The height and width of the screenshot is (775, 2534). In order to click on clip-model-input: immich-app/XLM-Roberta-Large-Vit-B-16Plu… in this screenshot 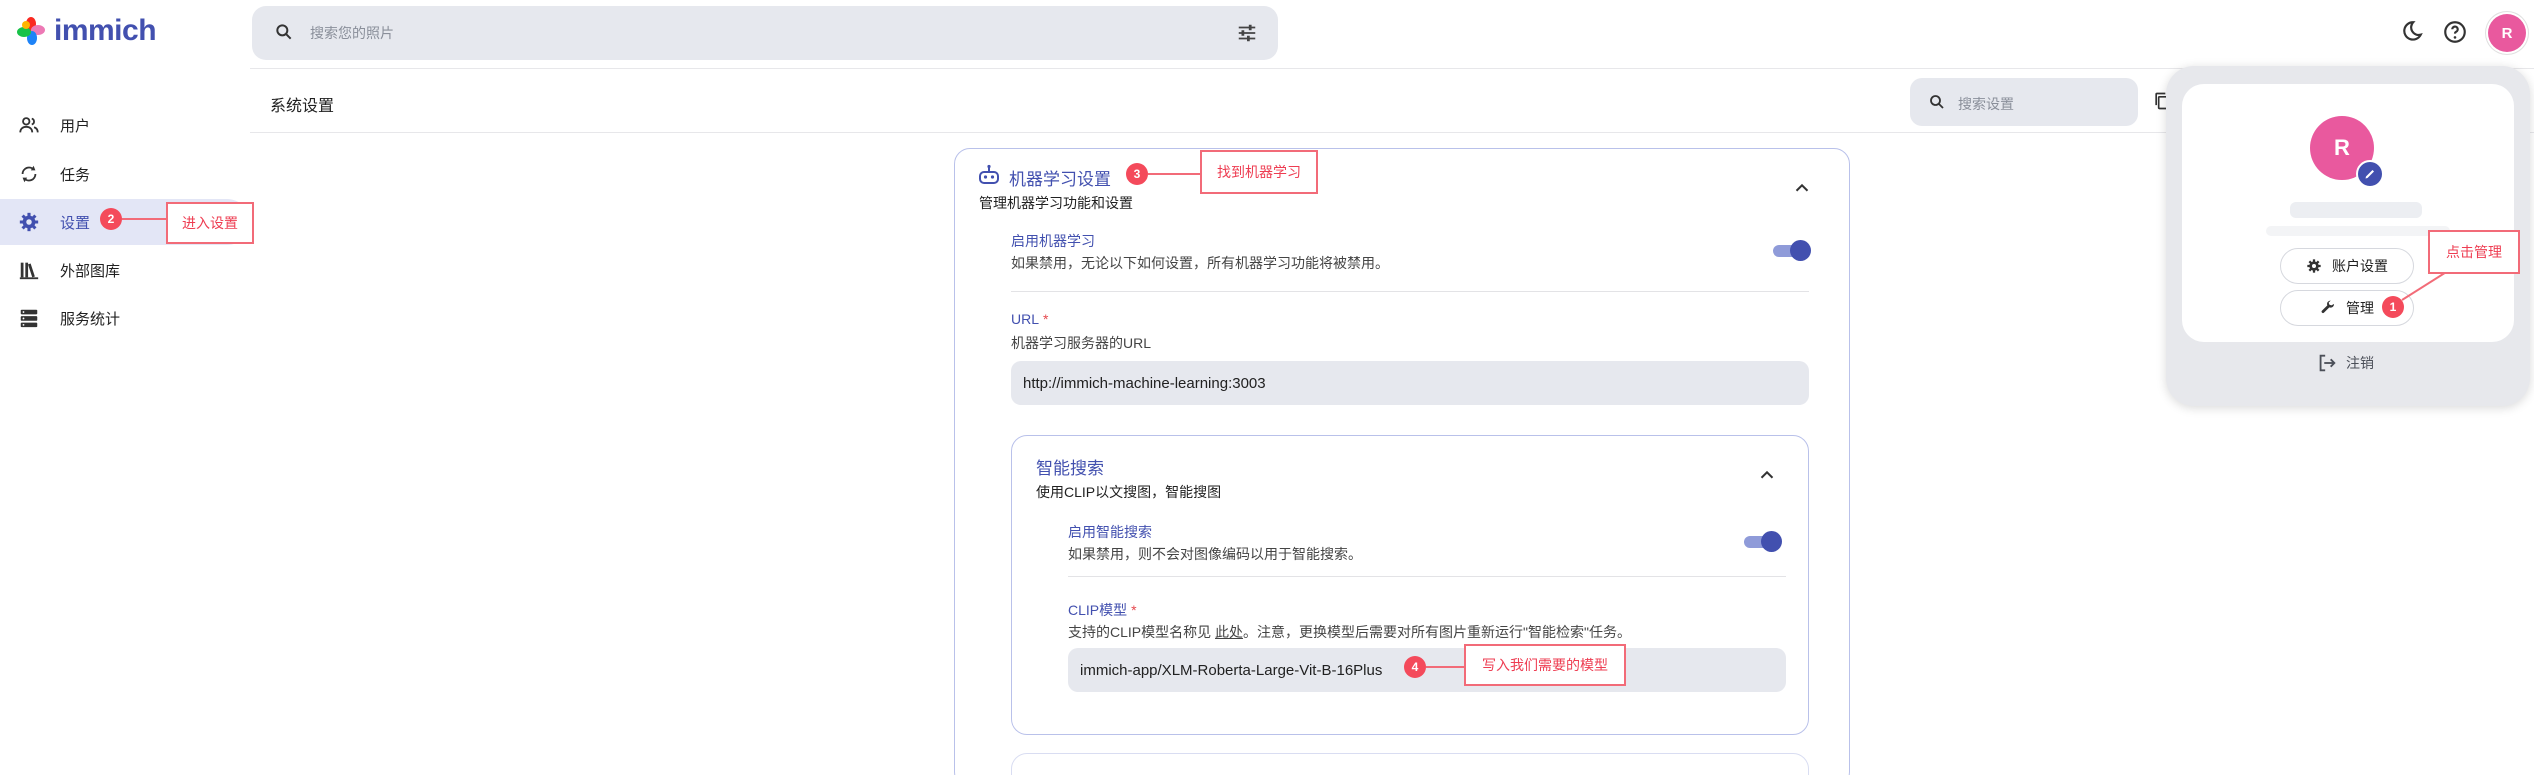, I will do `click(1427, 670)`.